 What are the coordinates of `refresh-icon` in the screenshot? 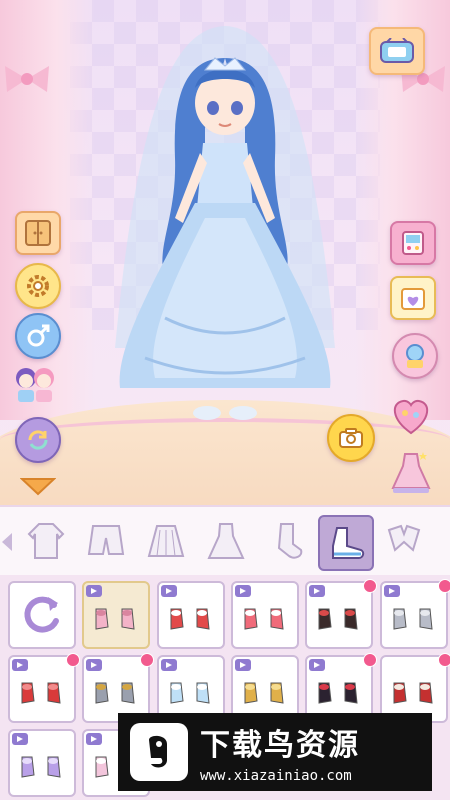 It's located at (38, 440).